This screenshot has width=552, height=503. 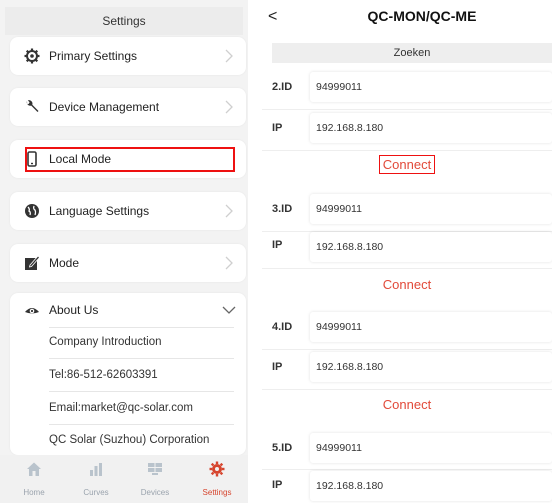 What do you see at coordinates (105, 342) in the screenshot?
I see `about-company-introduction: Company Introduction` at bounding box center [105, 342].